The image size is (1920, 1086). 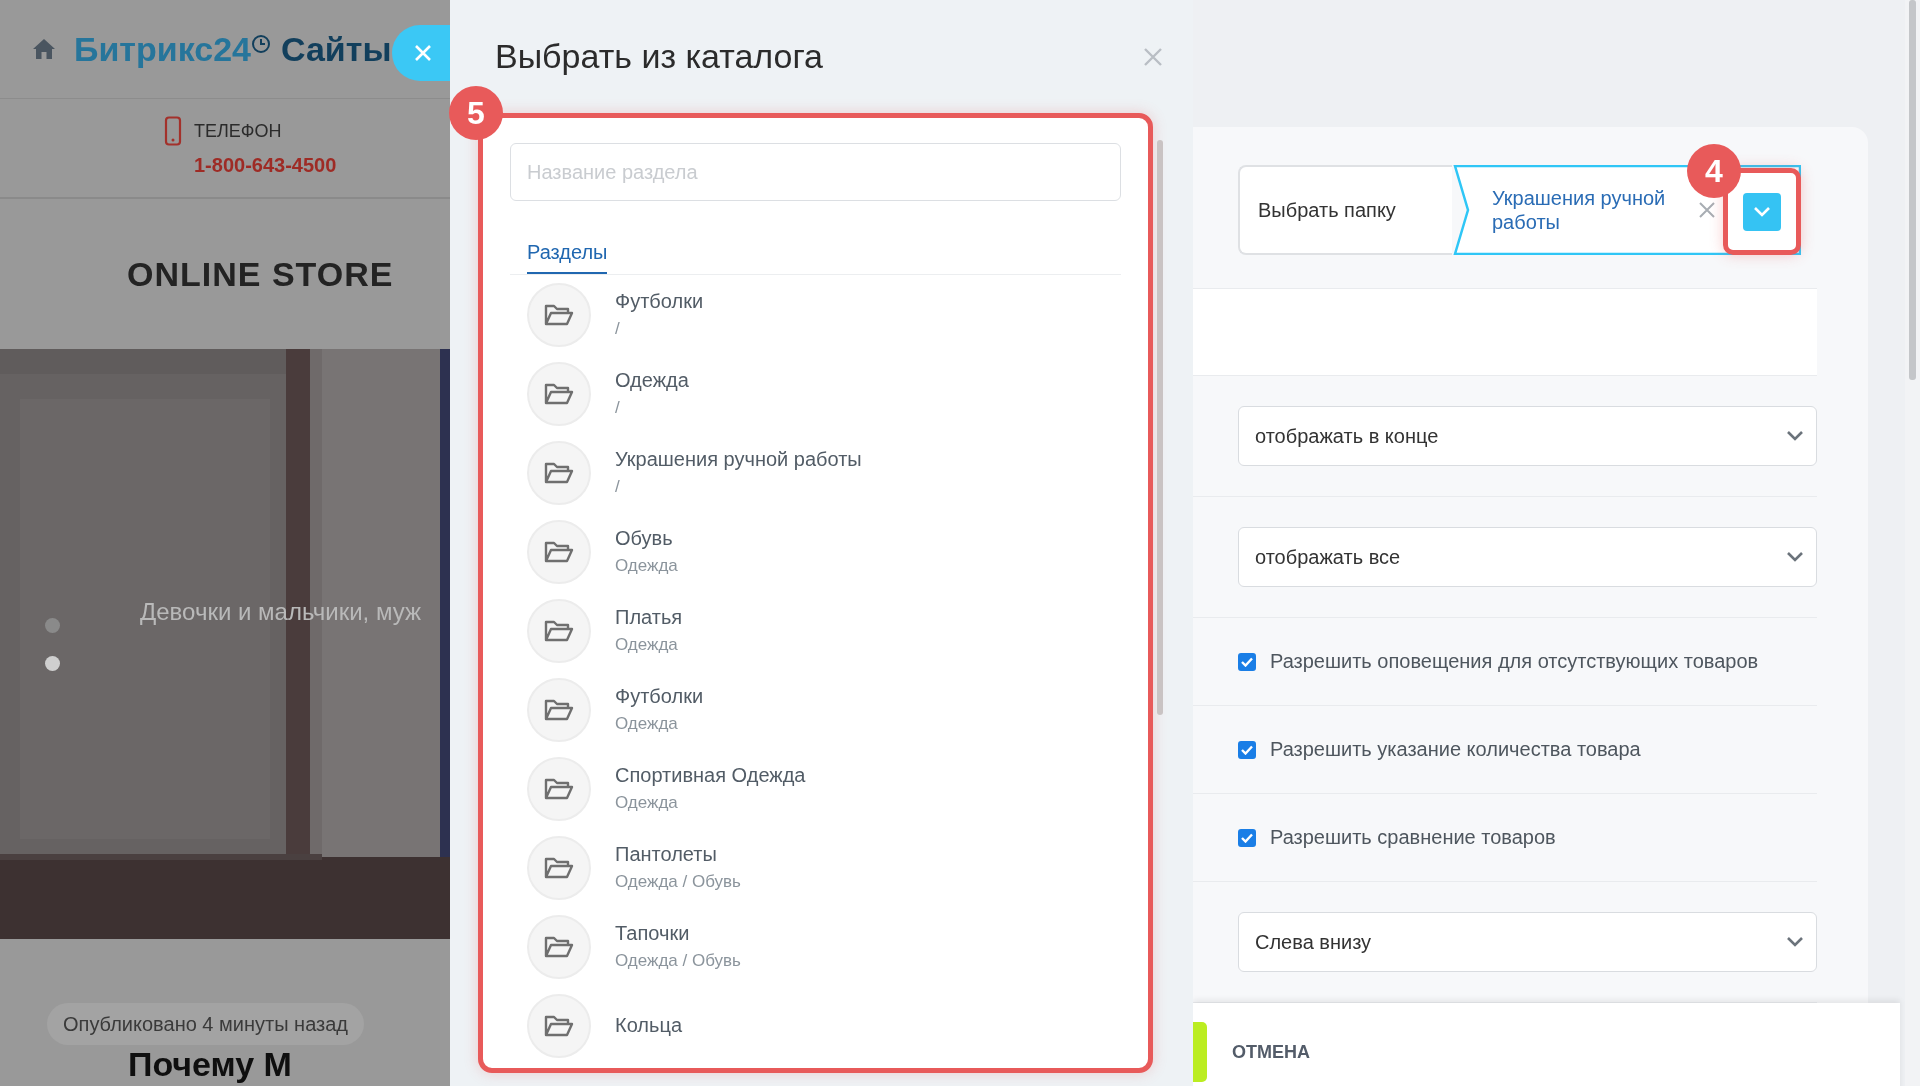 What do you see at coordinates (648, 1025) in the screenshot?
I see `section-name: Кольца` at bounding box center [648, 1025].